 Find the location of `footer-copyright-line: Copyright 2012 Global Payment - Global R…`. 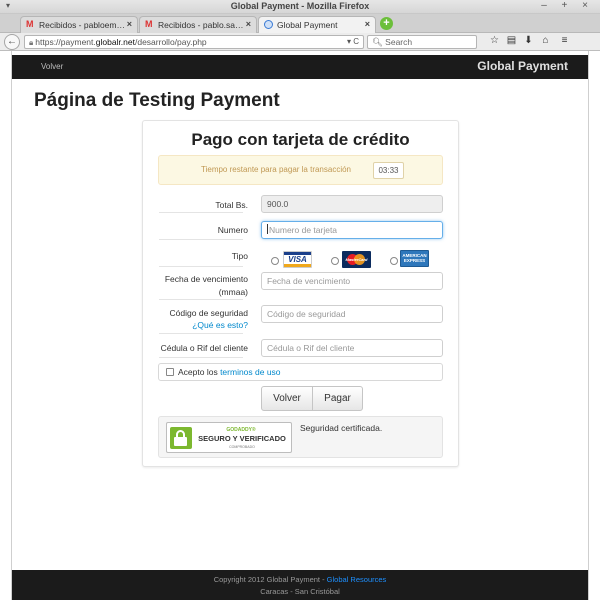

footer-copyright-line: Copyright 2012 Global Payment - Global R… is located at coordinates (300, 579).